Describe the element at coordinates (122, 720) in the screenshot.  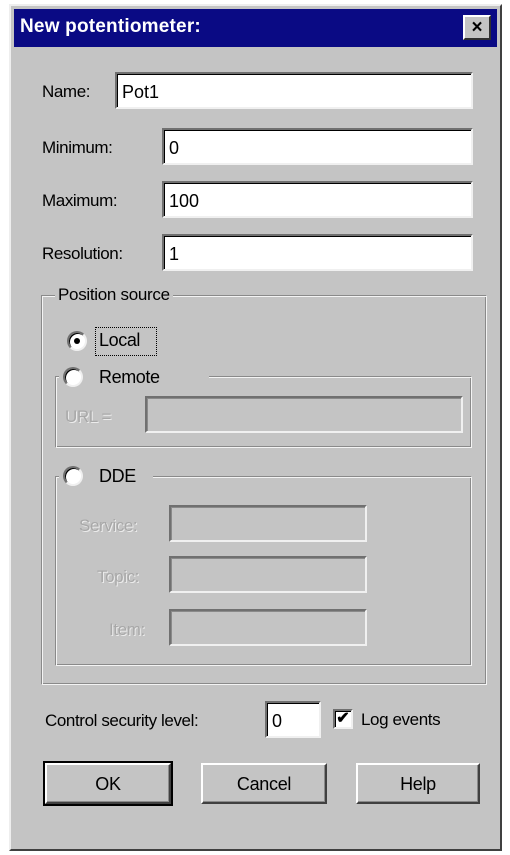
I see `security-level-label: Control security level:` at that location.